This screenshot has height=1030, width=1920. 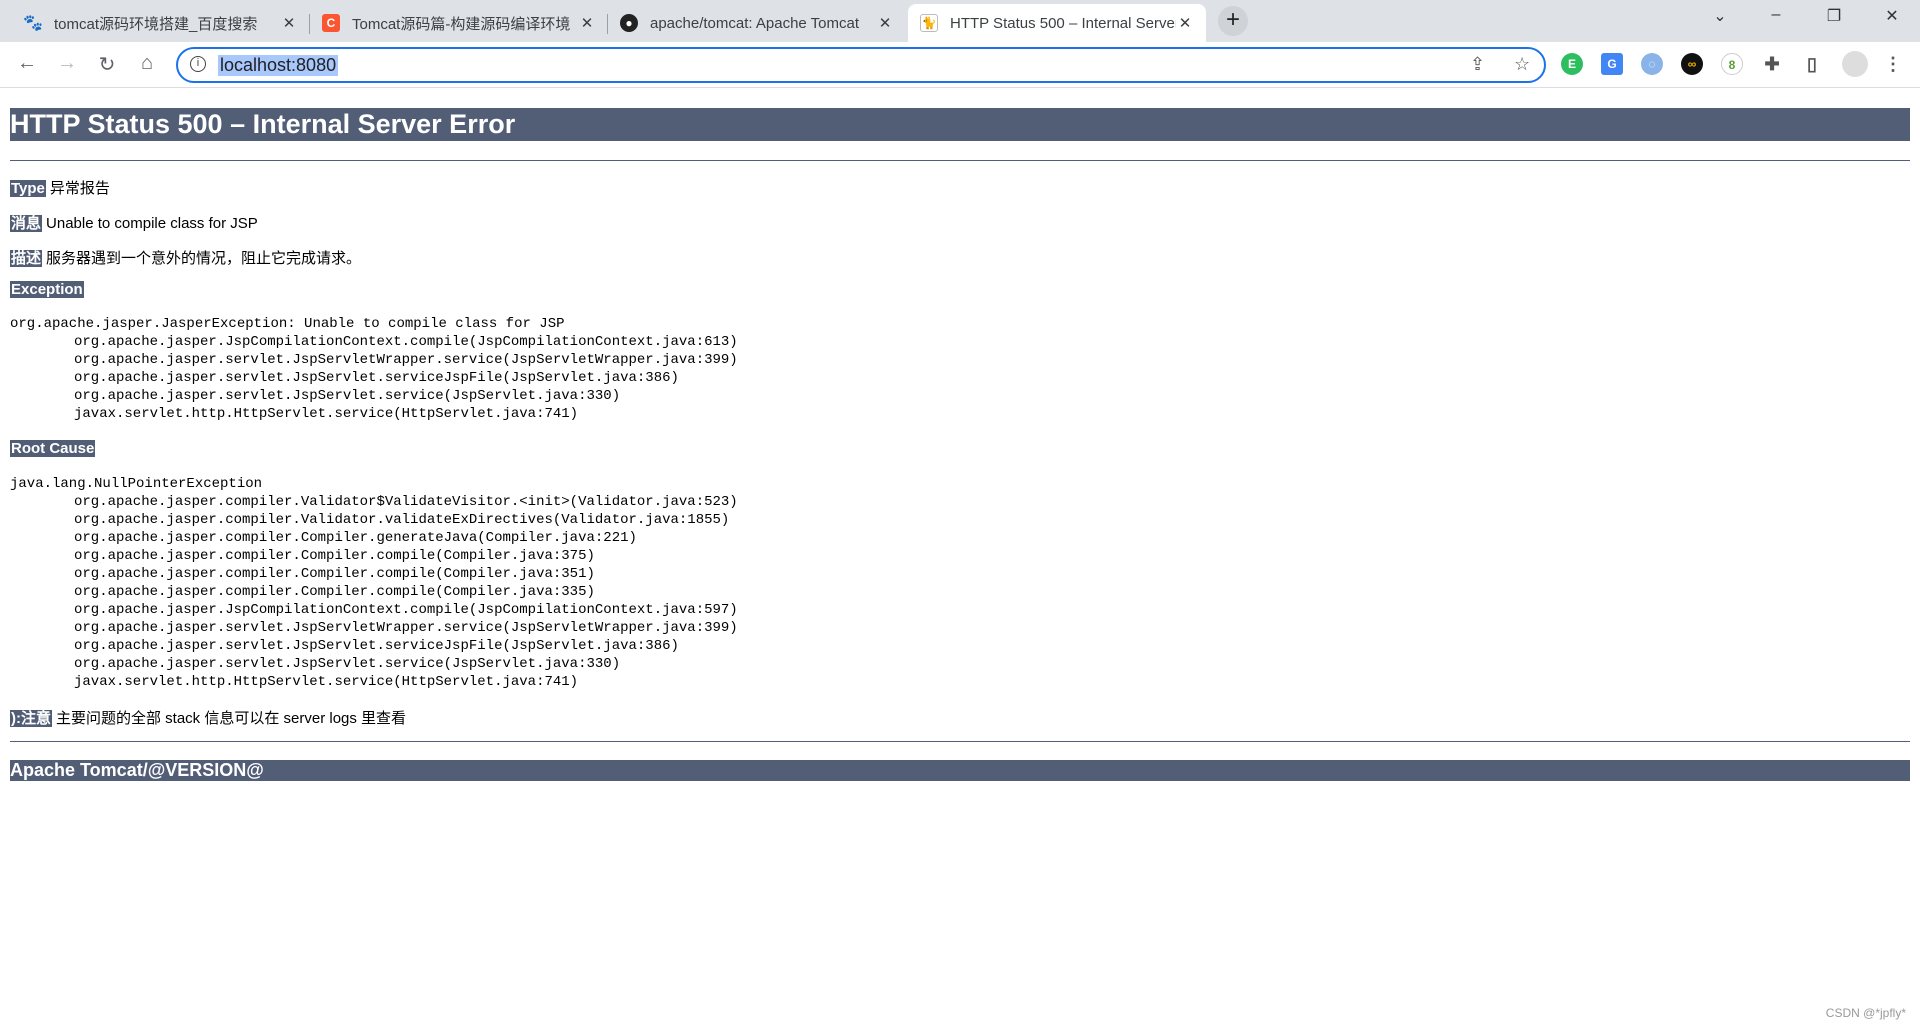 What do you see at coordinates (461, 24) in the screenshot?
I see `tab-title: Tomcat源码篇-构建源码编译环境` at bounding box center [461, 24].